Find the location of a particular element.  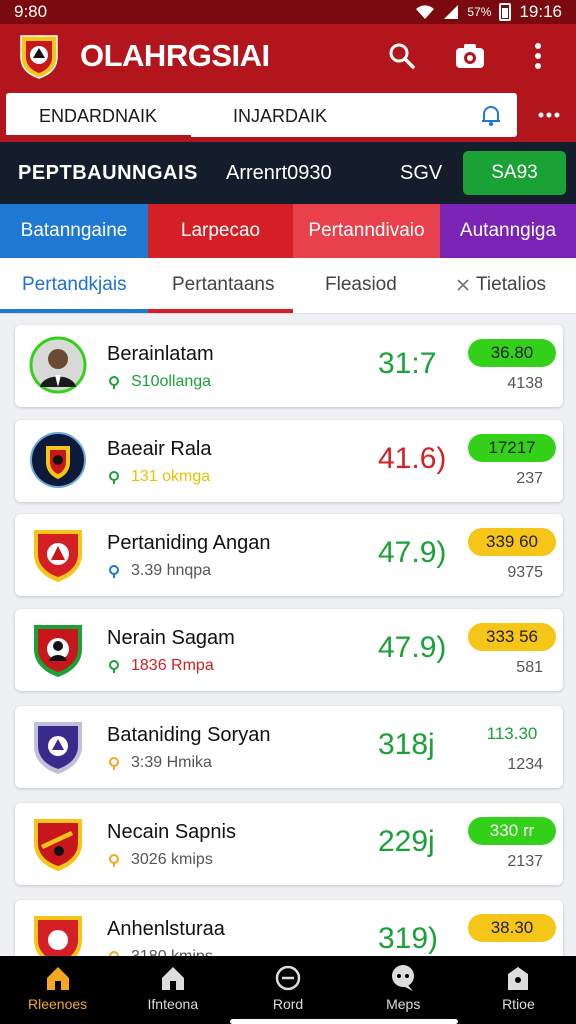

item-pill: 330 rr is located at coordinates (512, 831).